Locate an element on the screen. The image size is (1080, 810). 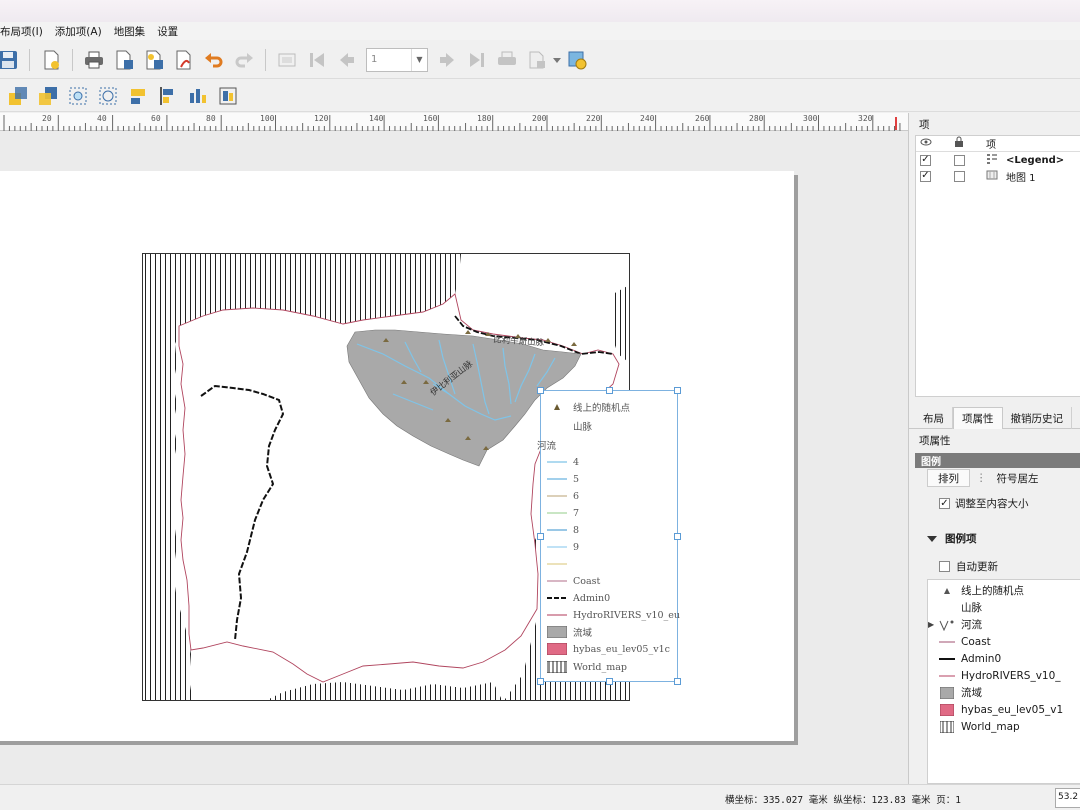
tab-item-properties: 项属性 is located at coordinates (978, 418).